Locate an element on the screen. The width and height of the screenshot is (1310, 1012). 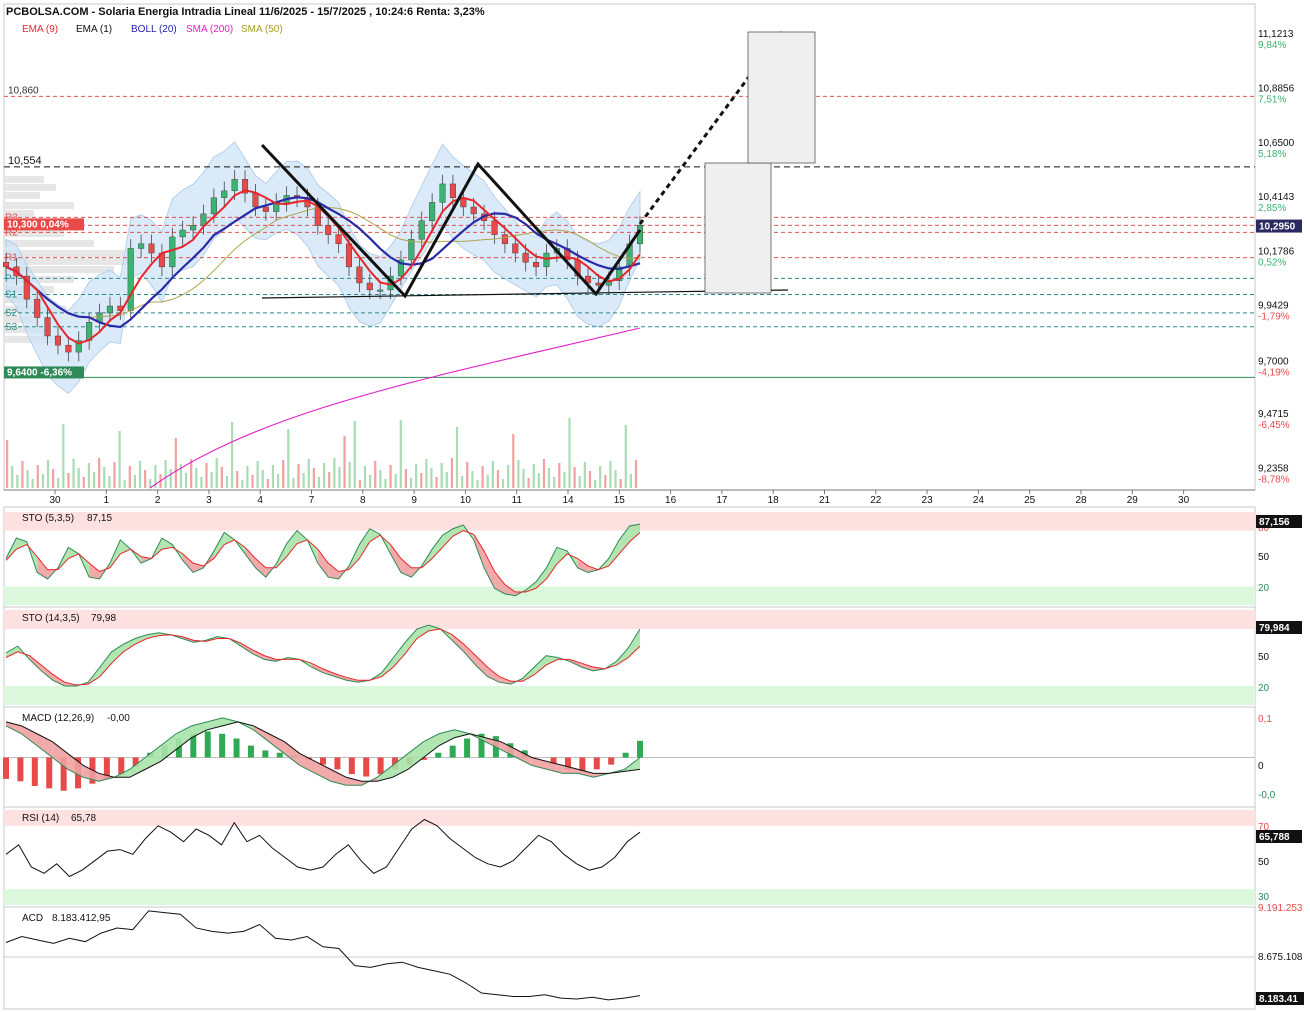
sto1-value: 87,15 is located at coordinates (99, 518).